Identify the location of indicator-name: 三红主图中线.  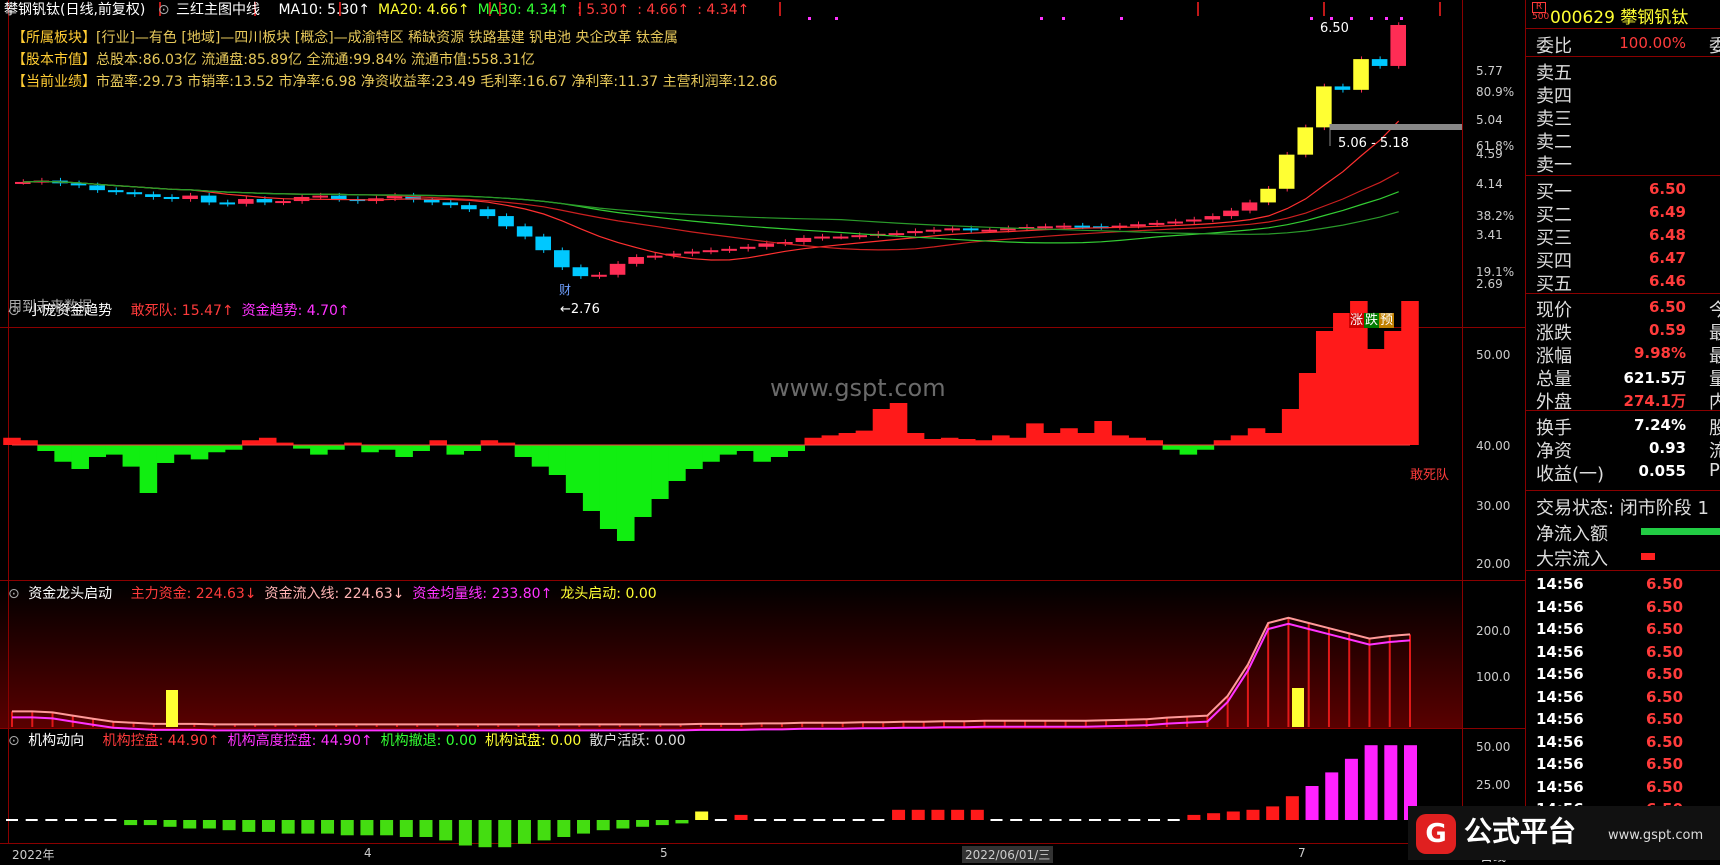
(218, 10).